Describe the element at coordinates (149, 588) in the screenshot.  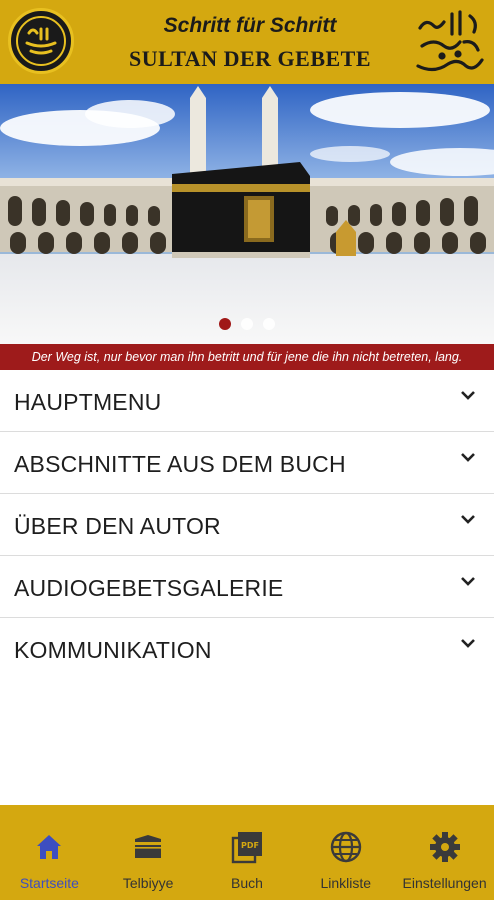
I see `menu-item-label: AUDIOGEBETSGALERIE` at that location.